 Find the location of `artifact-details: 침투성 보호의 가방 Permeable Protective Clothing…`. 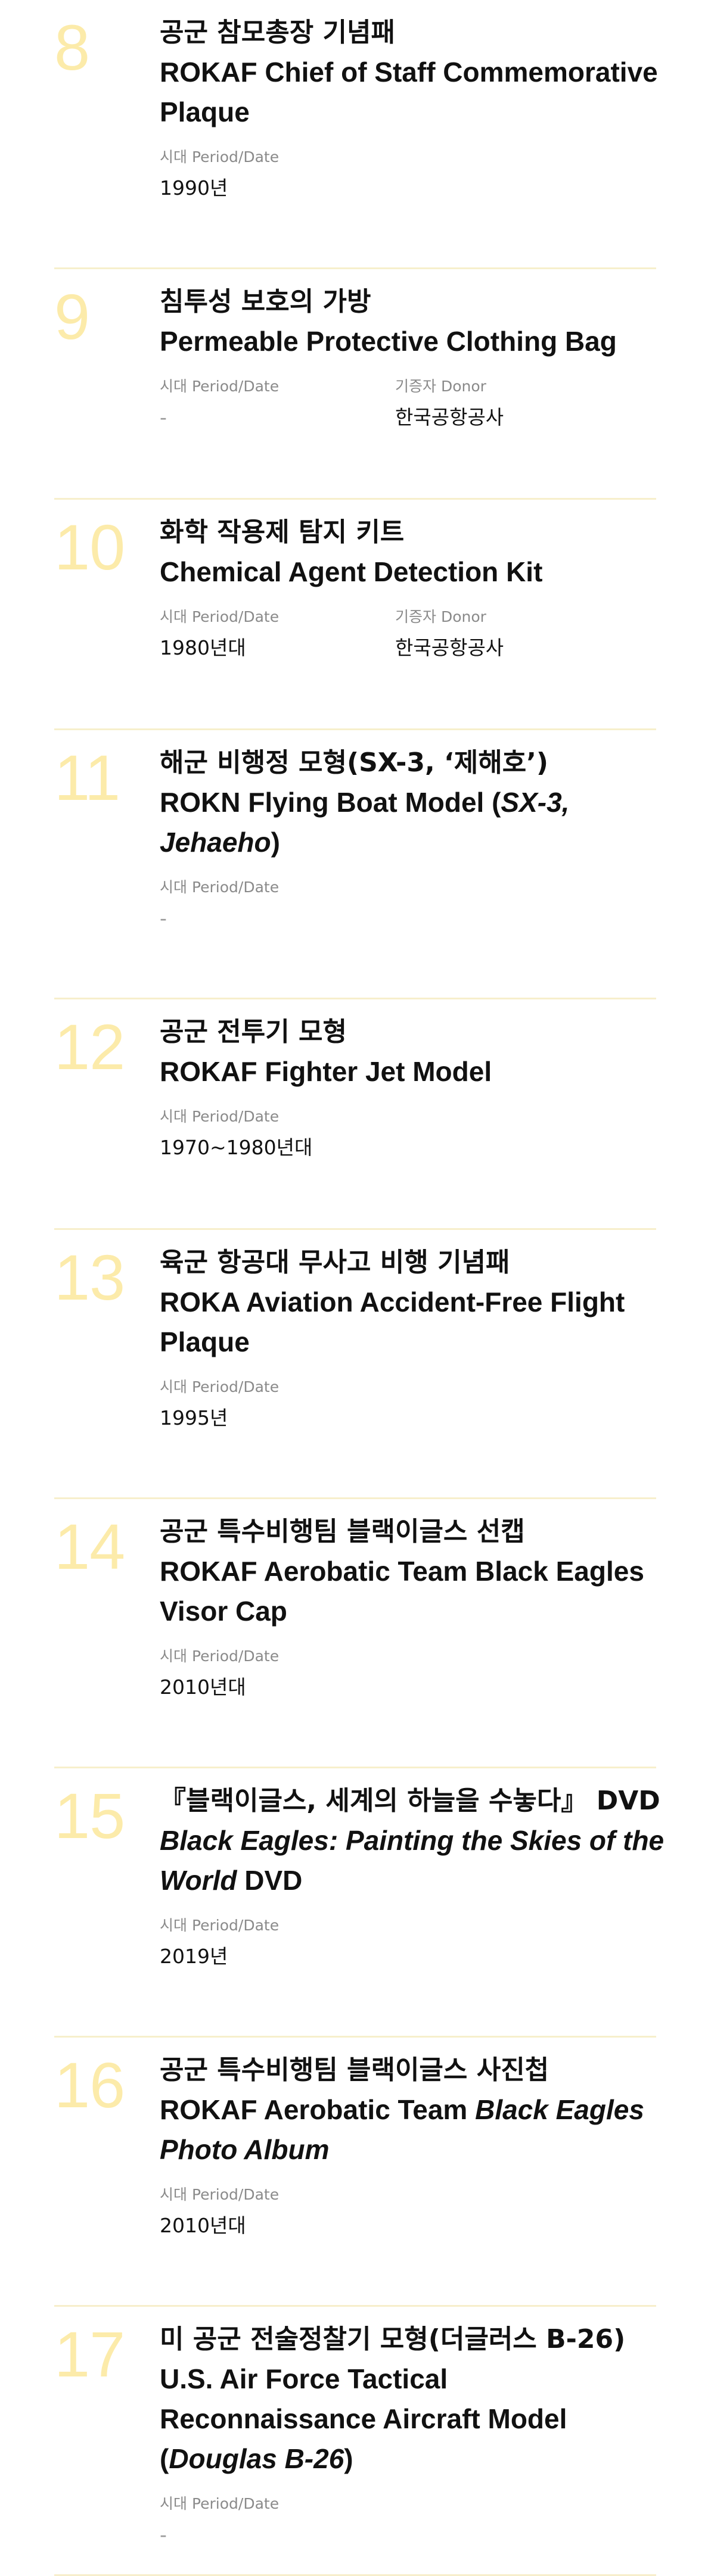

artifact-details: 침투성 보호의 가방 Permeable Protective Clothing… is located at coordinates (413, 357).